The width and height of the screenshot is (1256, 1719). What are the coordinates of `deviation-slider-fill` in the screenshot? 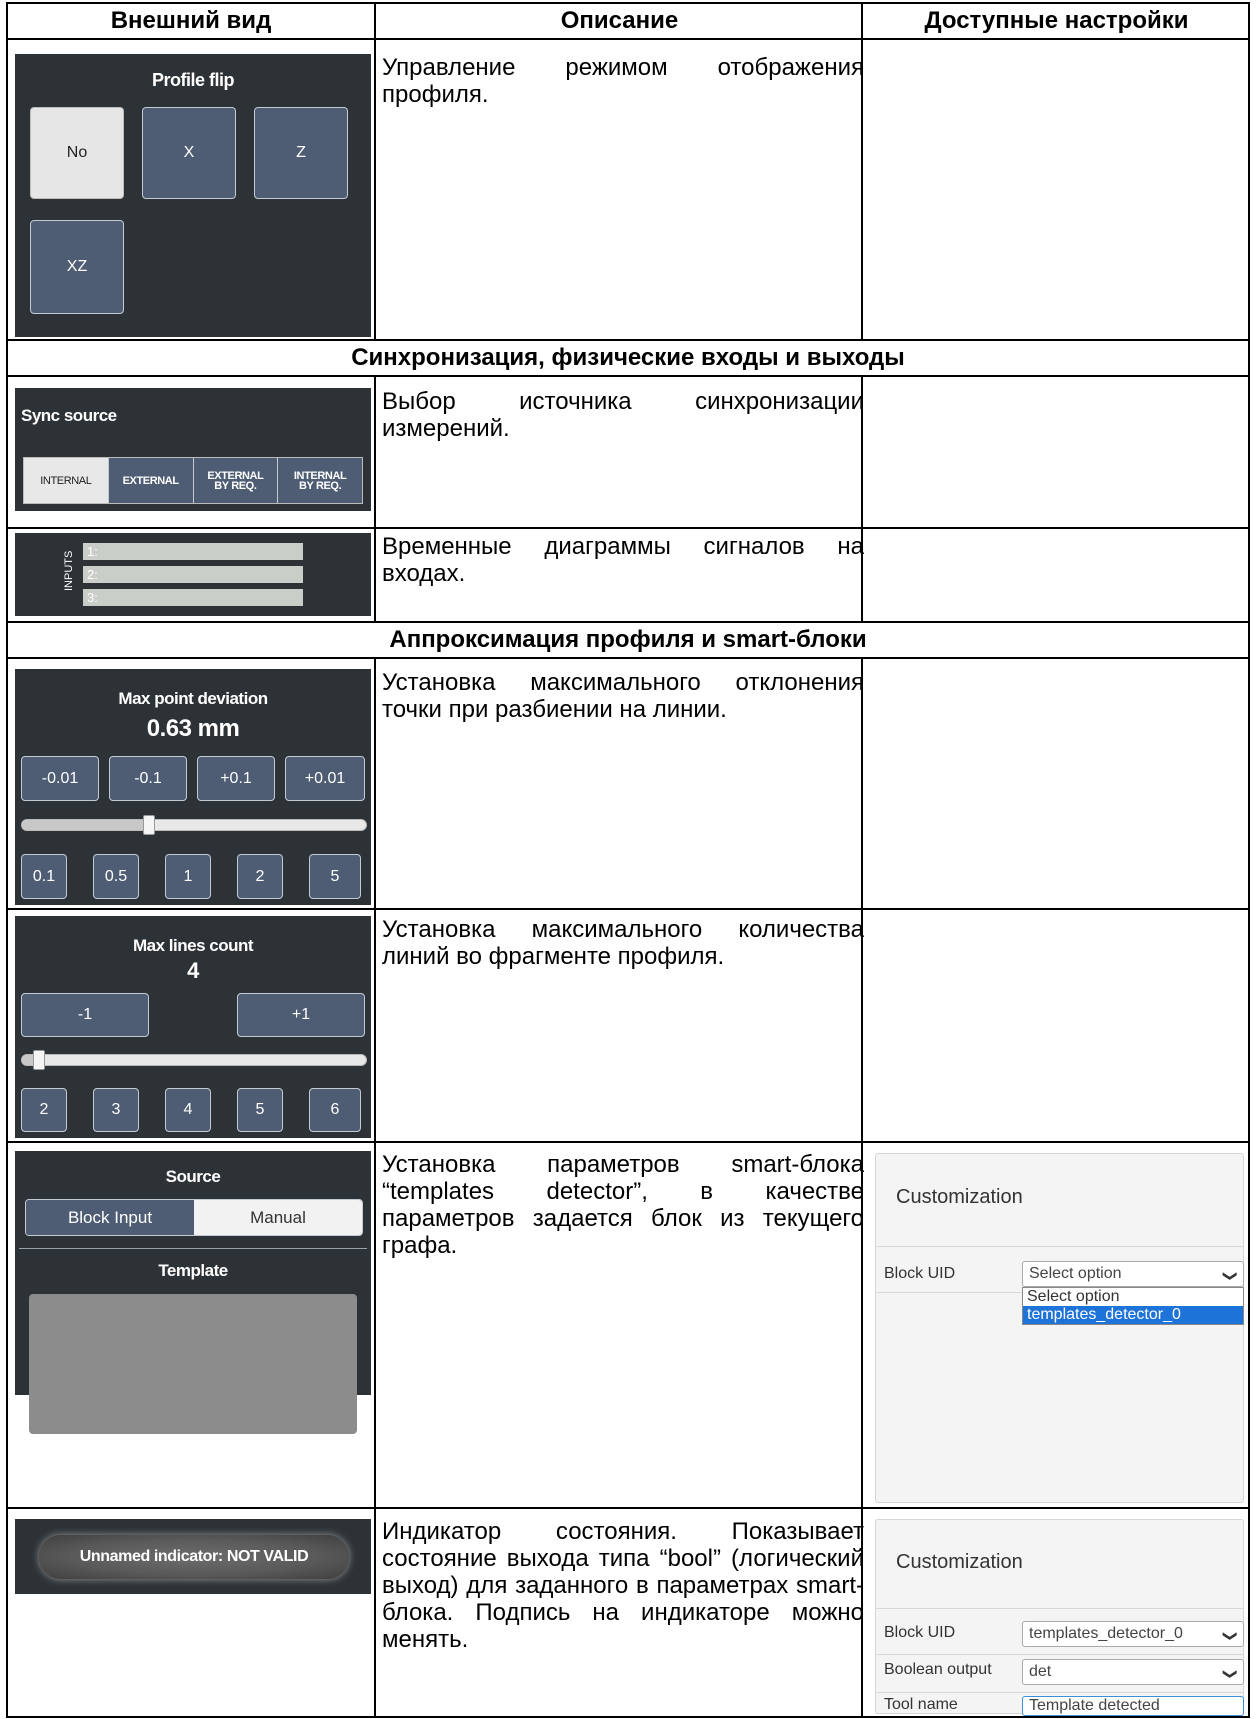 It's located at (85, 825).